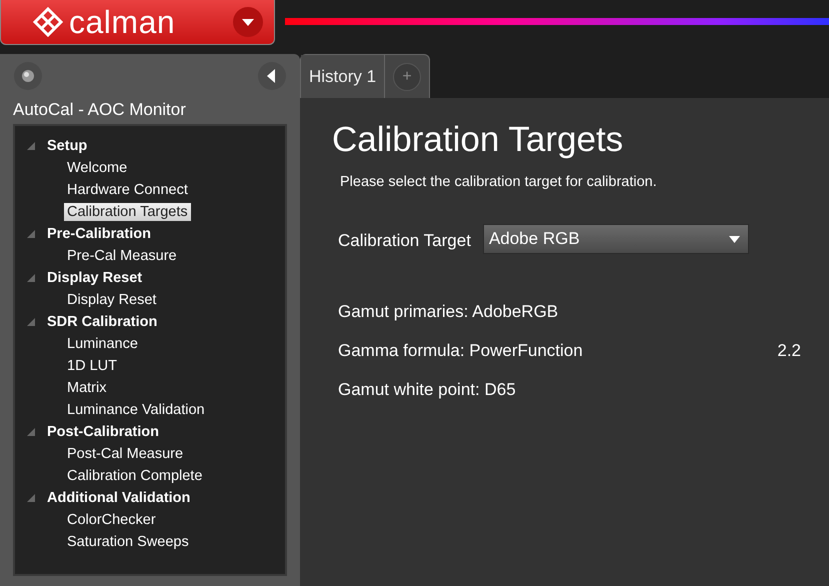 This screenshot has width=829, height=586. Describe the element at coordinates (499, 182) in the screenshot. I see `instruction-text: Please select the calibration target for calibration.` at that location.